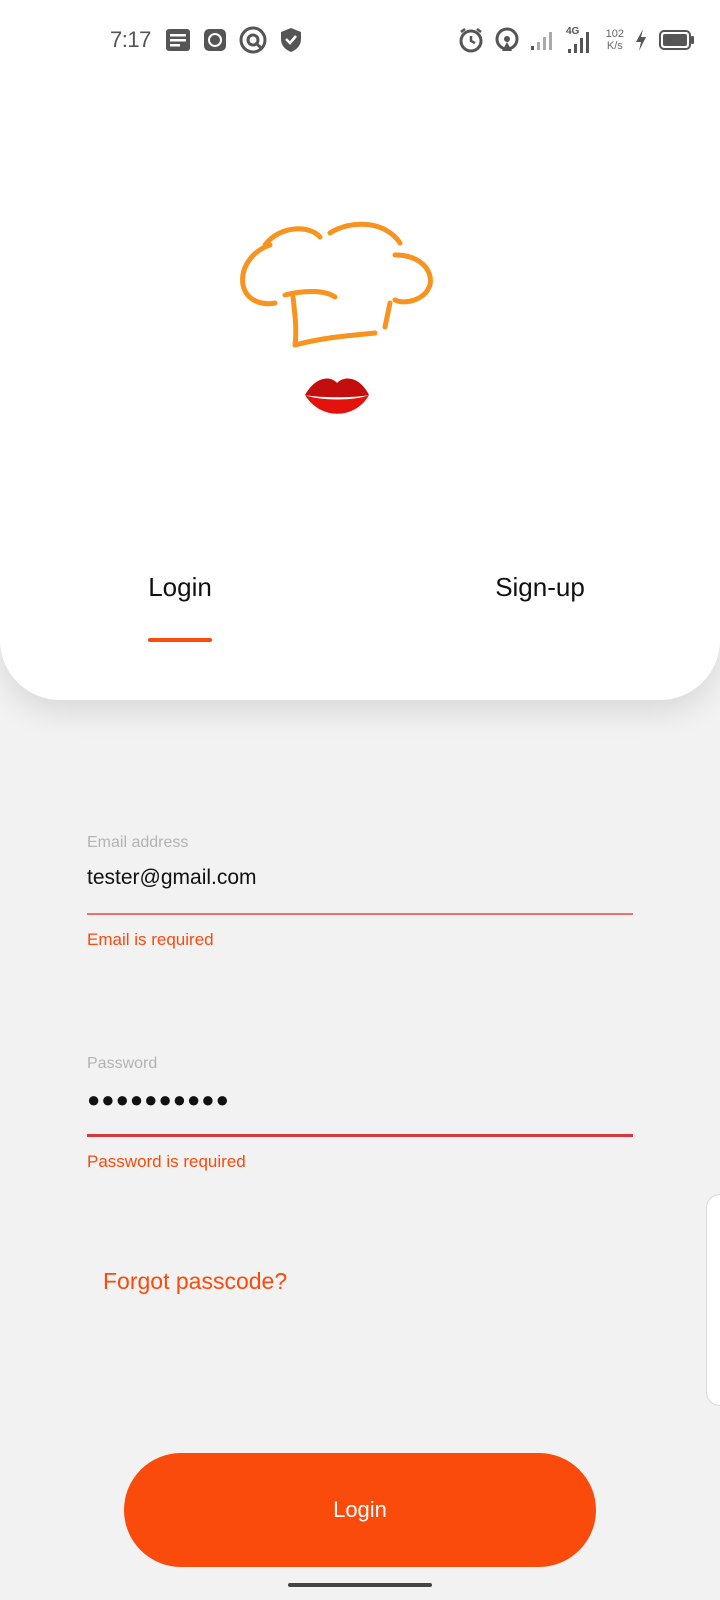 Image resolution: width=720 pixels, height=1600 pixels. Describe the element at coordinates (507, 40) in the screenshot. I see `hotspot-icon` at that location.